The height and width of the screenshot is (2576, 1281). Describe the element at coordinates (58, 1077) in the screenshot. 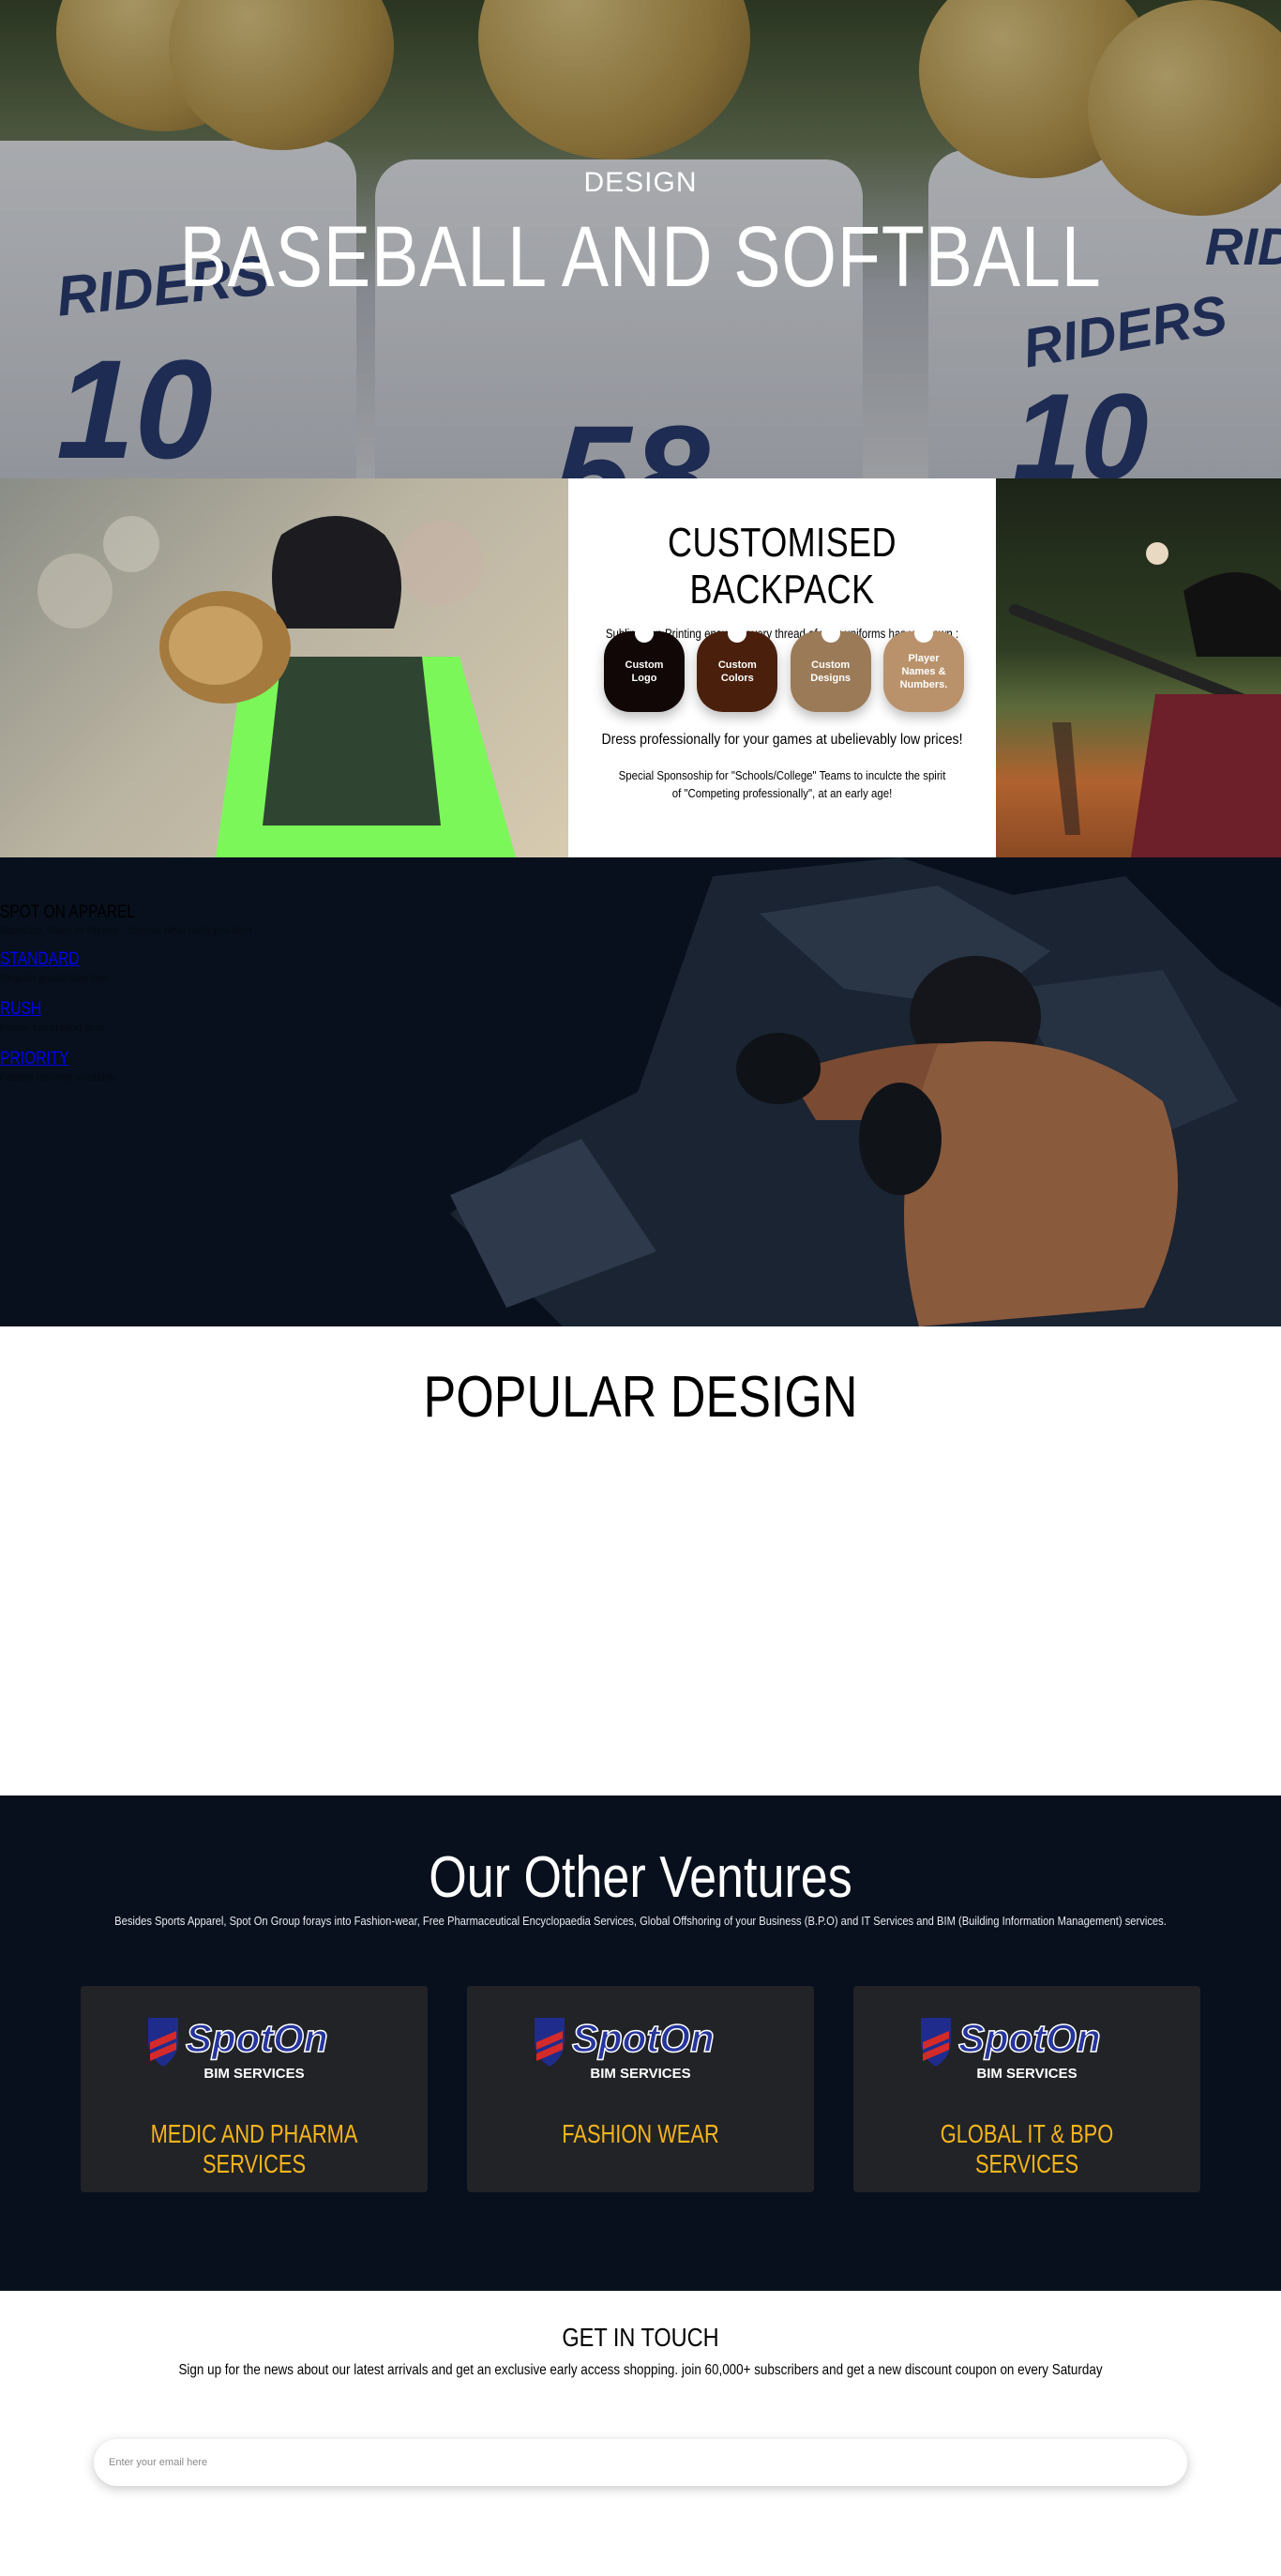

I see `option-description: Fastest delivery available` at that location.